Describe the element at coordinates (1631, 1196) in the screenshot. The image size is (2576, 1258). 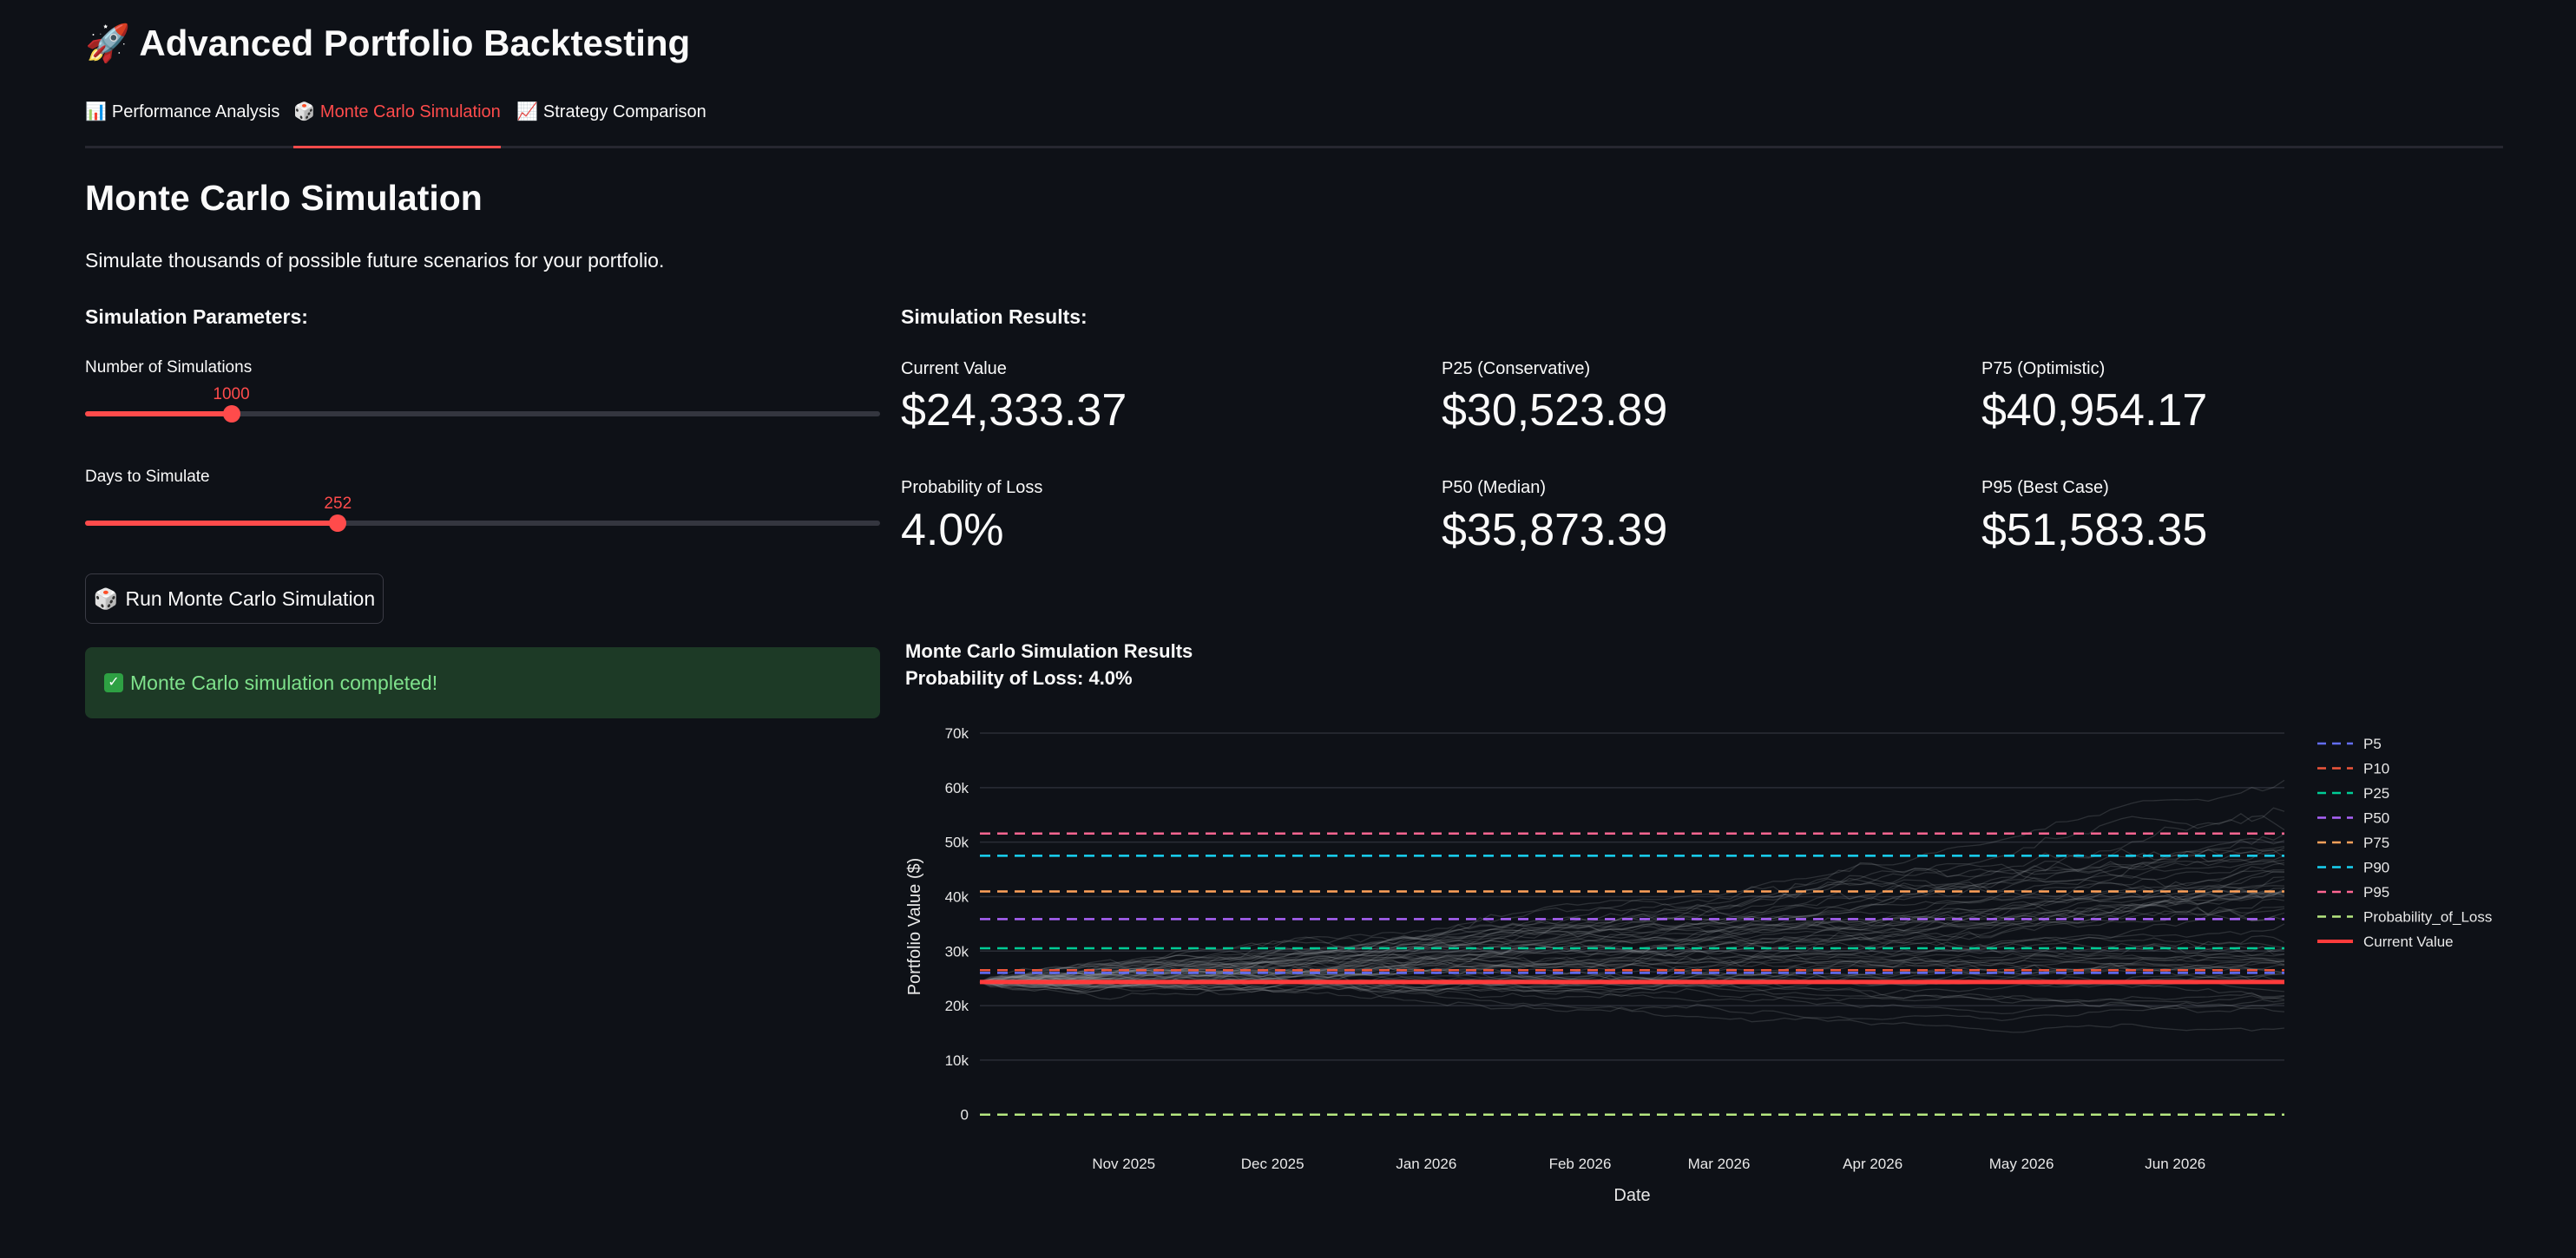
I see `x-axis-title: Date` at that location.